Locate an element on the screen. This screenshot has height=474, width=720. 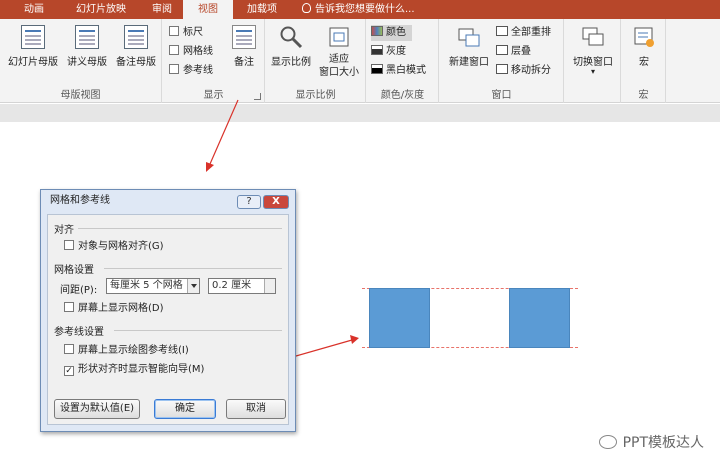
show-grid-checkbox: 屏幕上显示网格(D) is located at coordinates (114, 306).